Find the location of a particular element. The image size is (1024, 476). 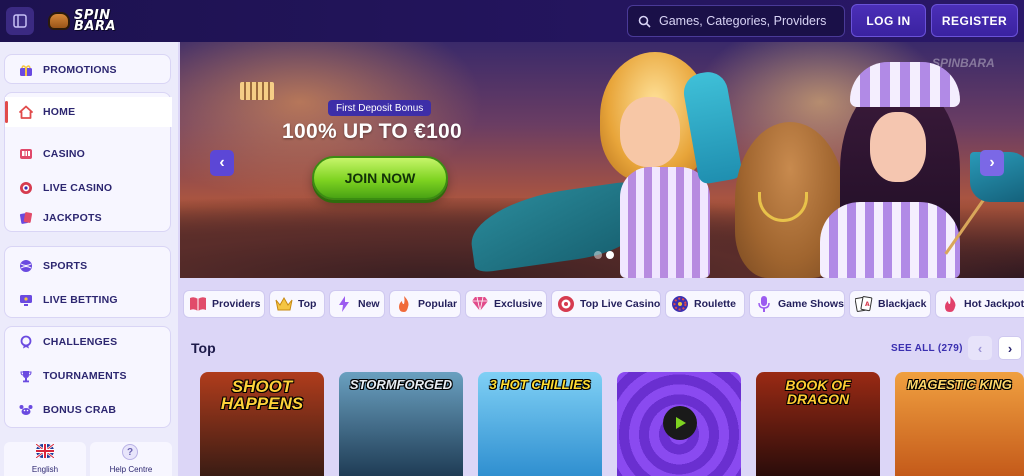

sidebar-group-sports: SPORTS LIVE BETTING is located at coordinates (87, 282).